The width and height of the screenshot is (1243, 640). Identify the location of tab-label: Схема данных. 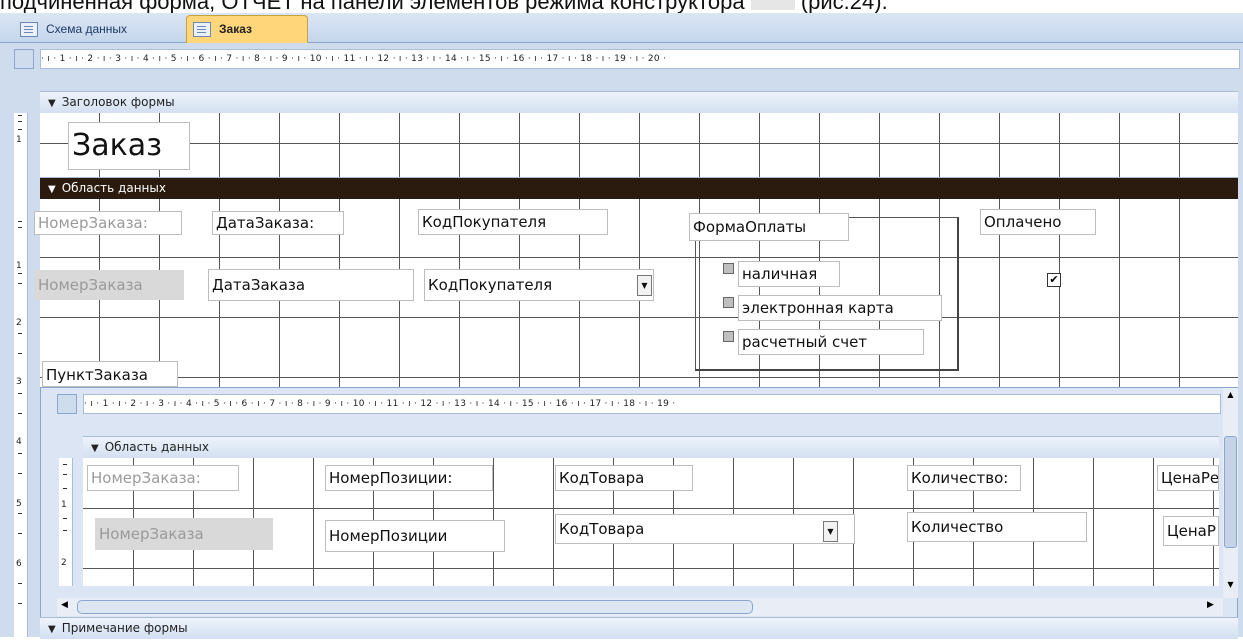
(87, 29).